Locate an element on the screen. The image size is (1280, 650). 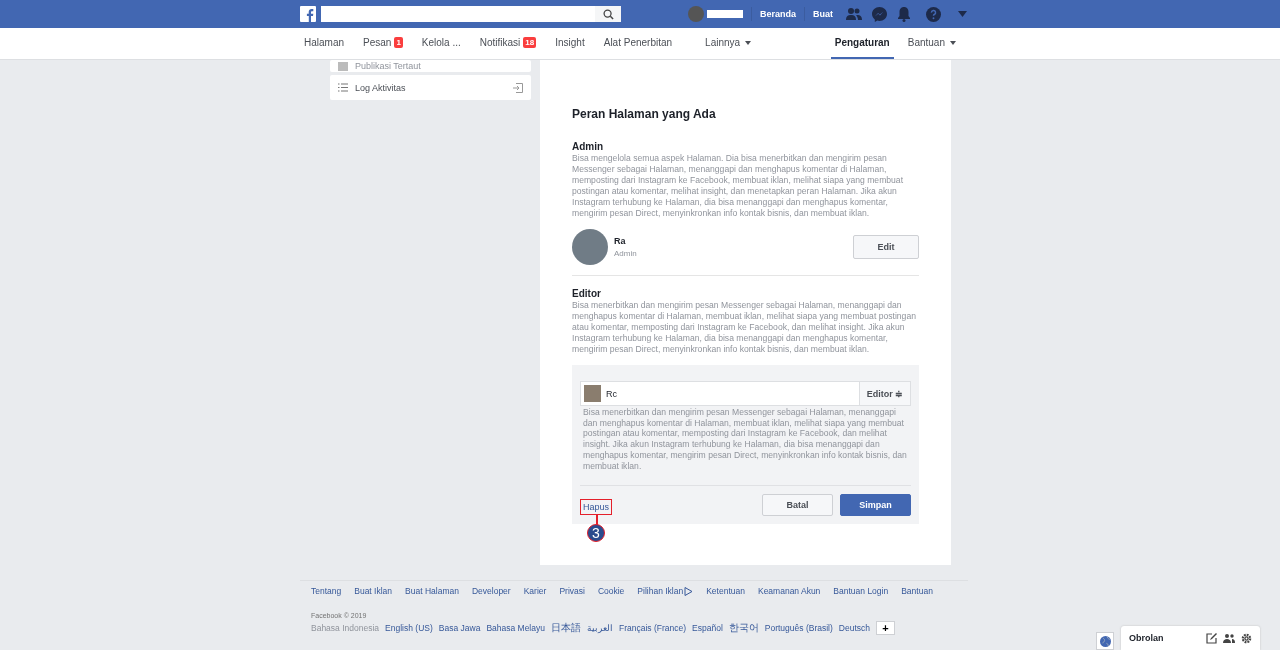
footer-link: Developer is located at coordinates (491, 591).